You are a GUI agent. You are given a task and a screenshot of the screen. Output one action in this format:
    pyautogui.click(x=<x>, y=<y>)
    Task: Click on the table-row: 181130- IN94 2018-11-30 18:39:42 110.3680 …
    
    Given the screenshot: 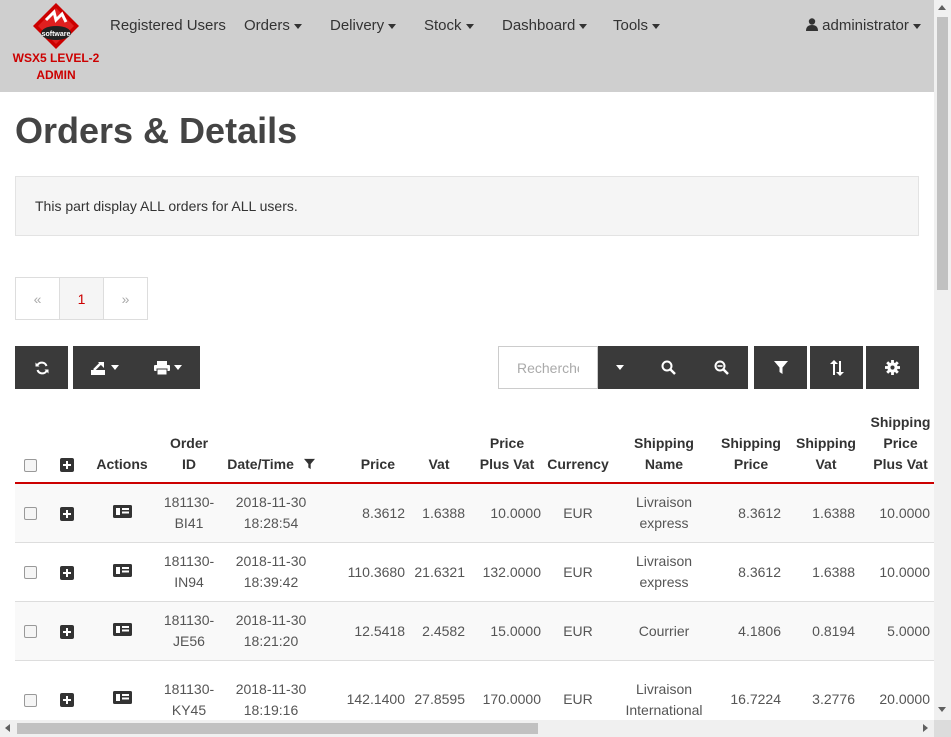 What is the action you would take?
    pyautogui.click(x=474, y=572)
    